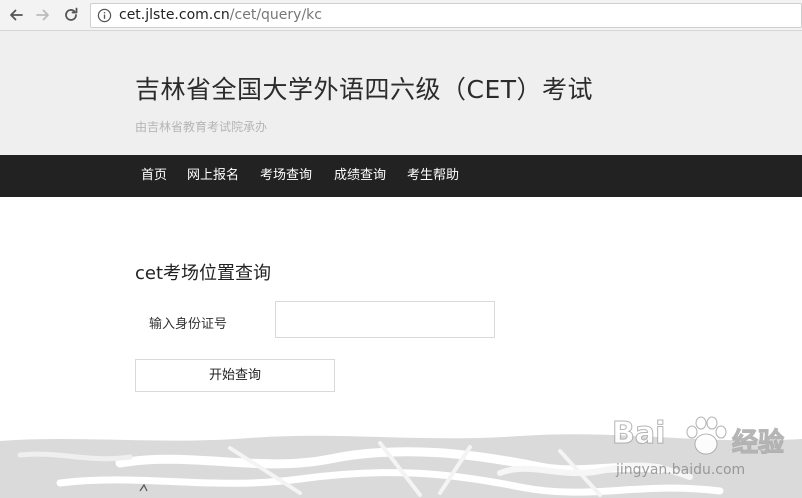  What do you see at coordinates (203, 273) in the screenshot?
I see `page-title: cet考场位置查询` at bounding box center [203, 273].